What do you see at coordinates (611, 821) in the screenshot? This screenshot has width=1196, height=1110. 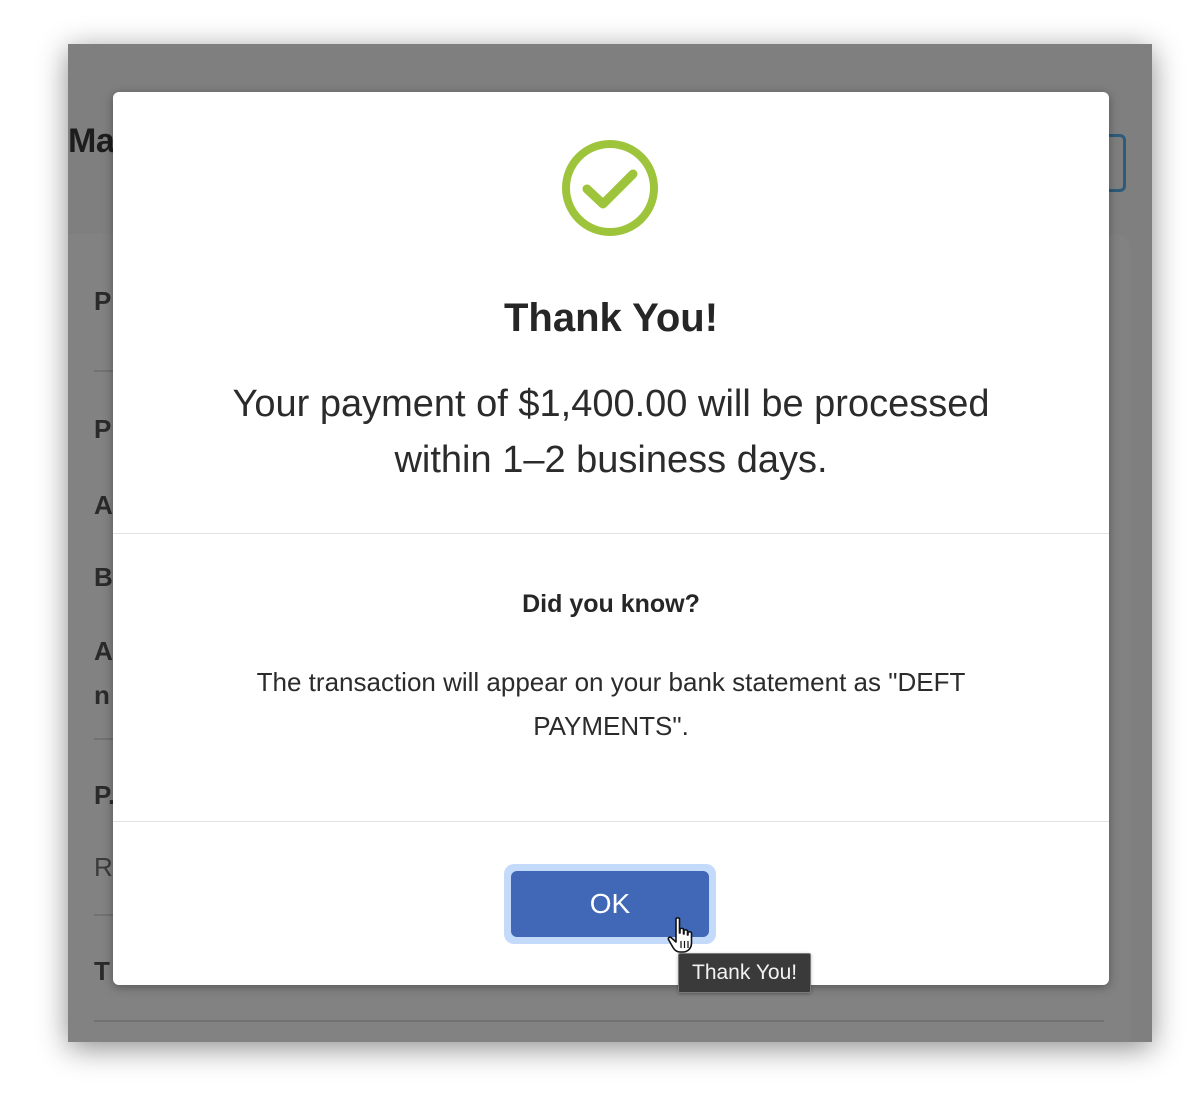 I see `dialog-footer-divider` at bounding box center [611, 821].